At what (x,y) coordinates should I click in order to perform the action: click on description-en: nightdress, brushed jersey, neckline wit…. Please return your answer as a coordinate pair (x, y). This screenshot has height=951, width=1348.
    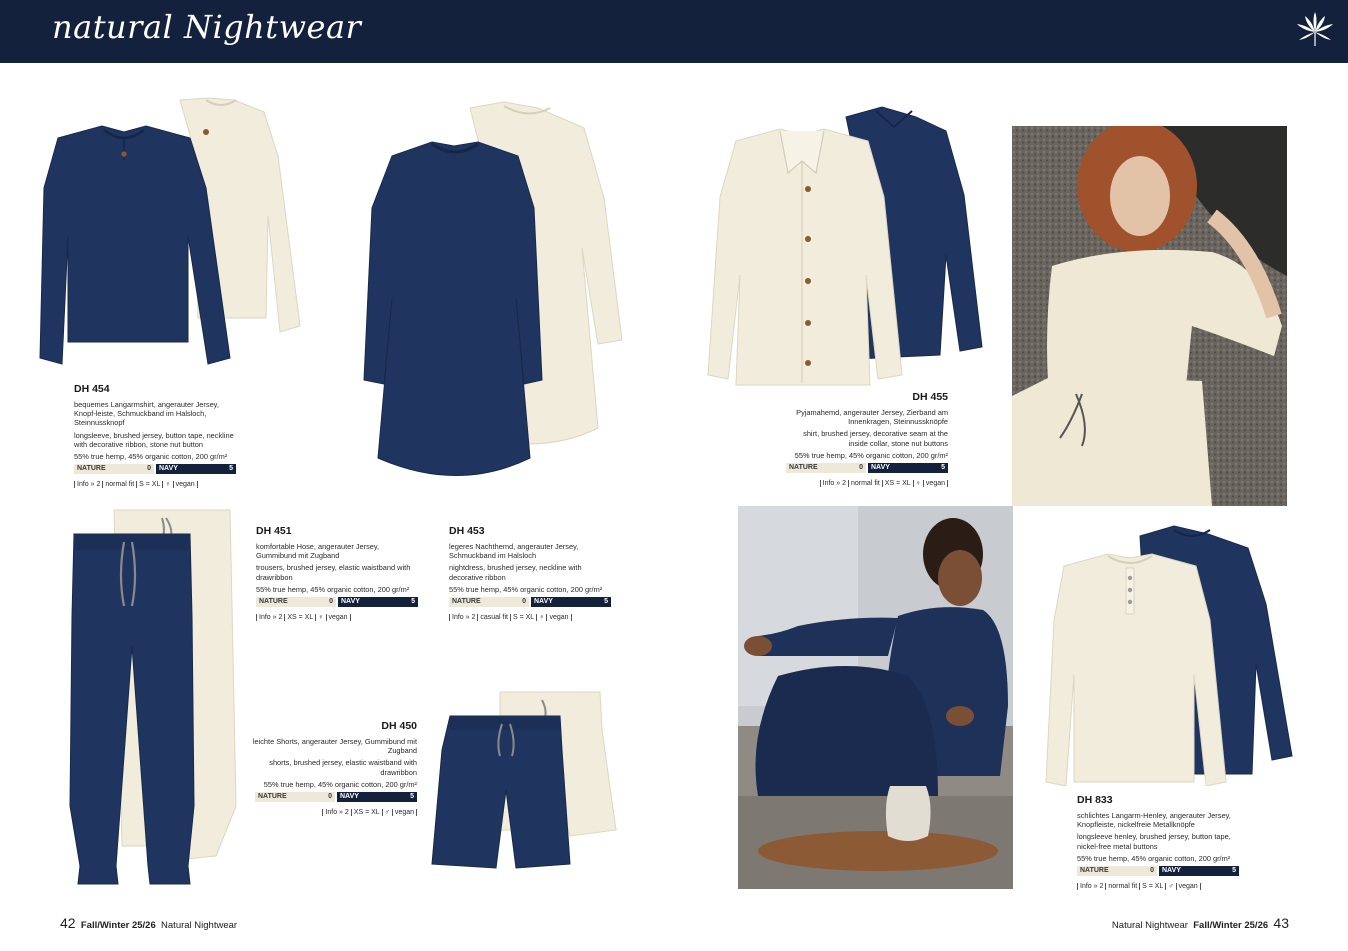
    Looking at the image, I should click on (515, 572).